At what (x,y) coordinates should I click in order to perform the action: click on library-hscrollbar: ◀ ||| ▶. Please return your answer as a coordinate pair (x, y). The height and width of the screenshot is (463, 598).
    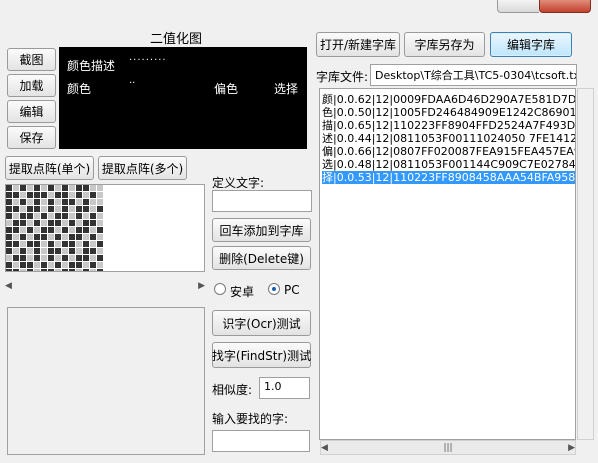
    Looking at the image, I should click on (448, 447).